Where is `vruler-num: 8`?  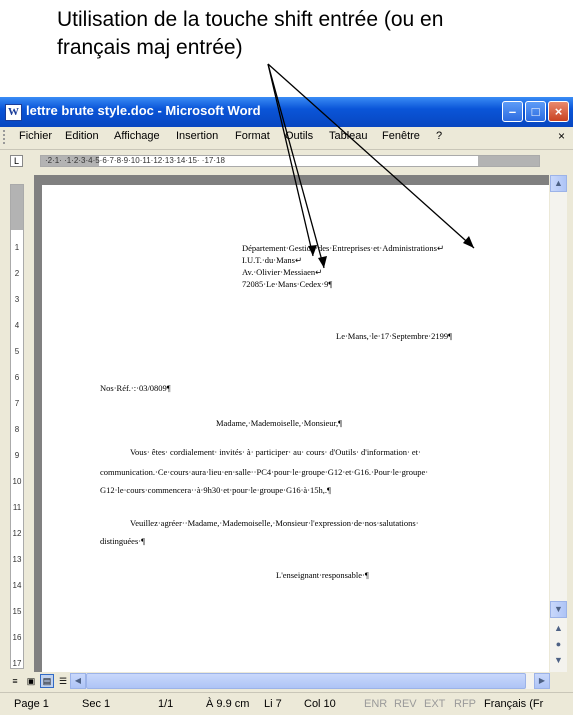 vruler-num: 8 is located at coordinates (17, 429).